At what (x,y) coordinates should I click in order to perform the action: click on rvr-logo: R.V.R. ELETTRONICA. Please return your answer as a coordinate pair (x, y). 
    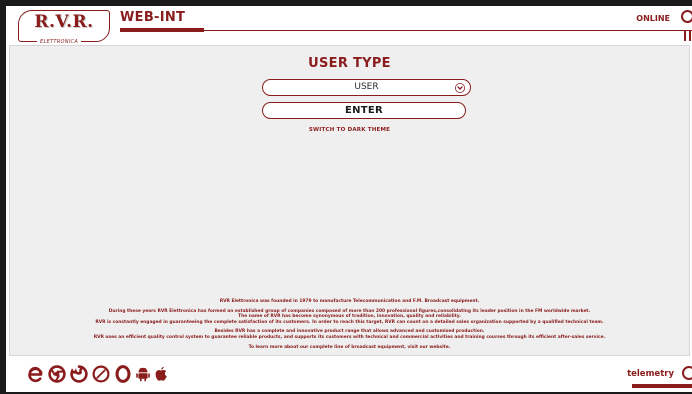
    Looking at the image, I should click on (64, 27).